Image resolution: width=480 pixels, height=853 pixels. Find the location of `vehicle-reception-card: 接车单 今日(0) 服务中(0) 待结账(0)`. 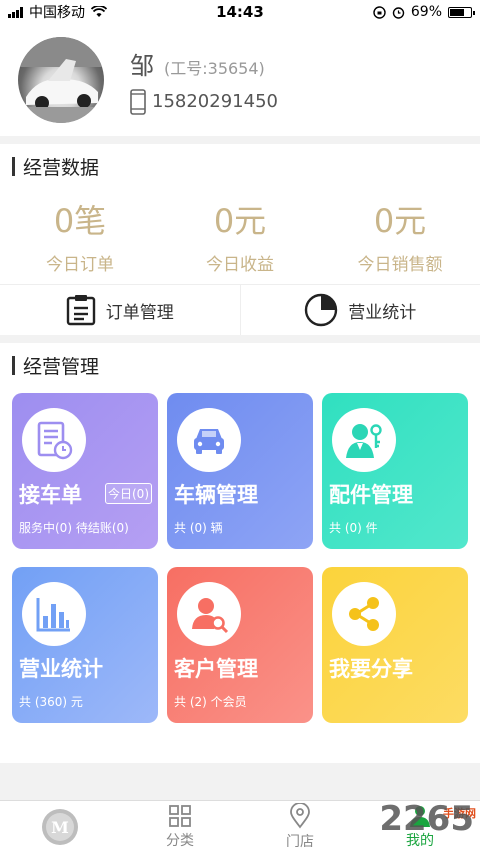

vehicle-reception-card: 接车单 今日(0) 服务中(0) 待结账(0) is located at coordinates (85, 471).